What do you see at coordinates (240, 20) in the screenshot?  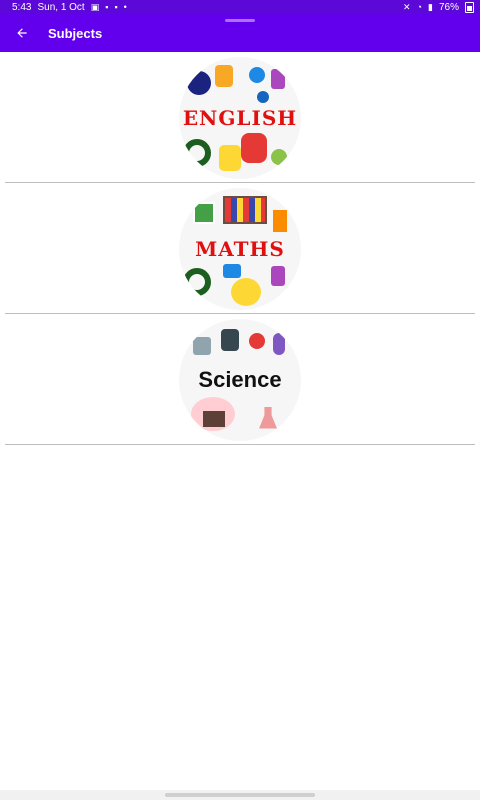 I see `drag-handle` at bounding box center [240, 20].